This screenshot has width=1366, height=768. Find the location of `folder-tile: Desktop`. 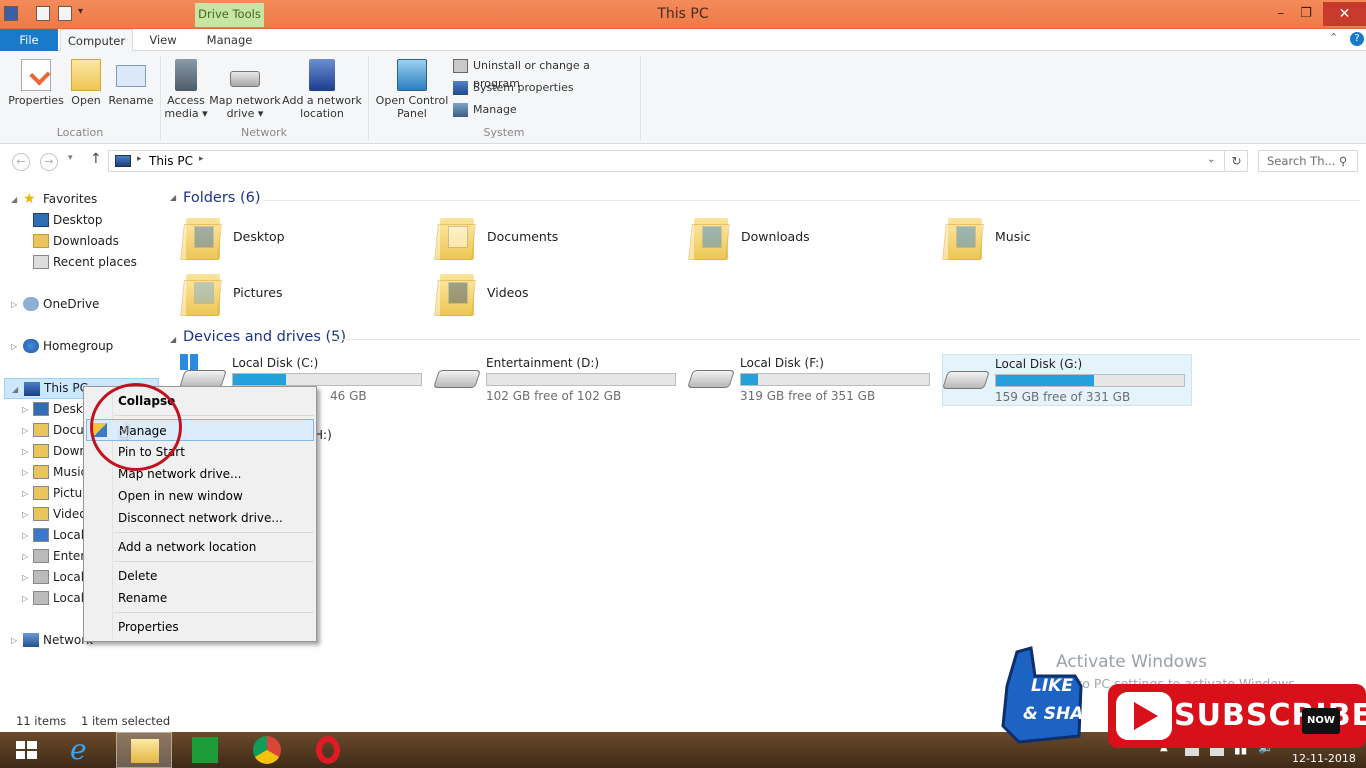

folder-tile: Desktop is located at coordinates (306, 241).